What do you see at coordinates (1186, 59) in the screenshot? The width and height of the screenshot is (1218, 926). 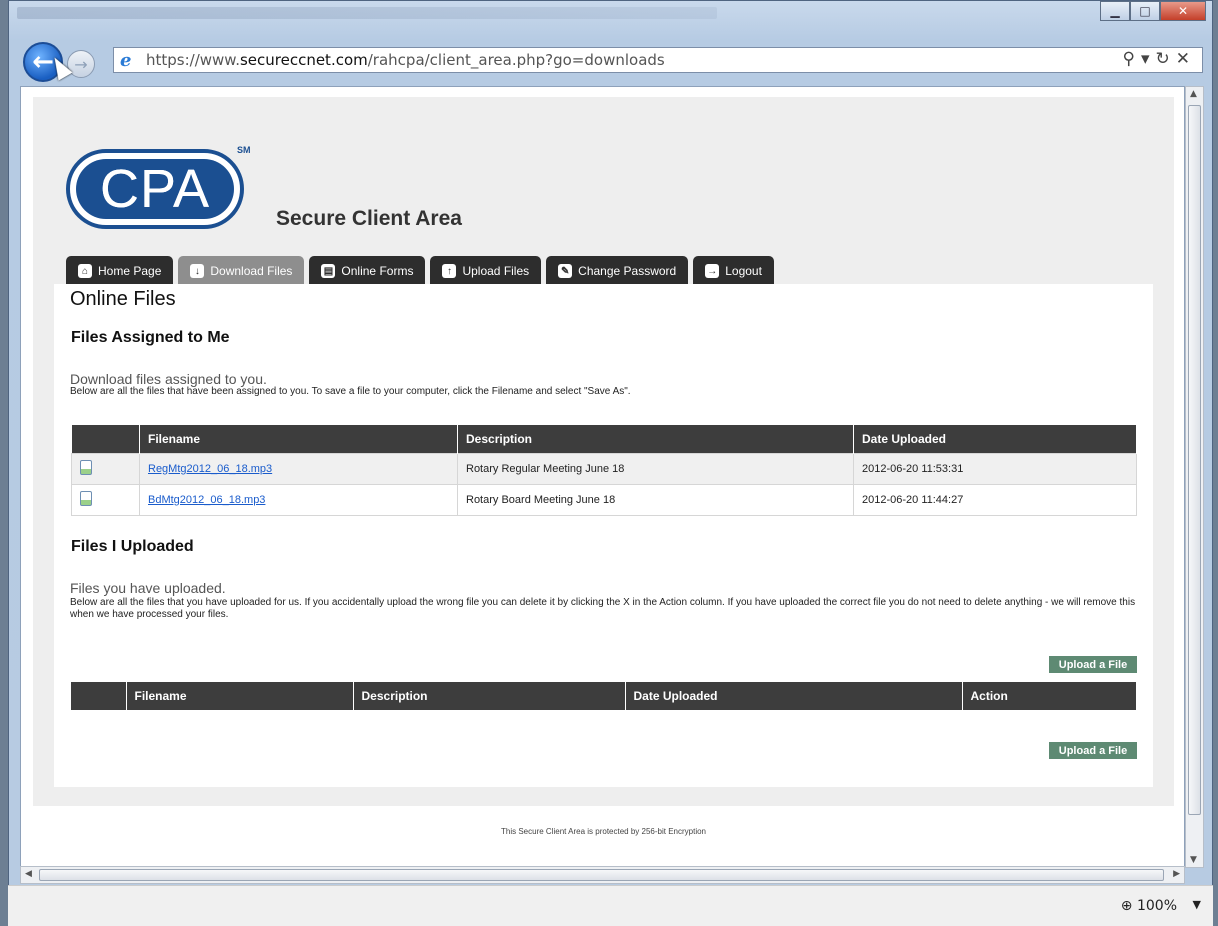 I see `stop-icon: ✕` at bounding box center [1186, 59].